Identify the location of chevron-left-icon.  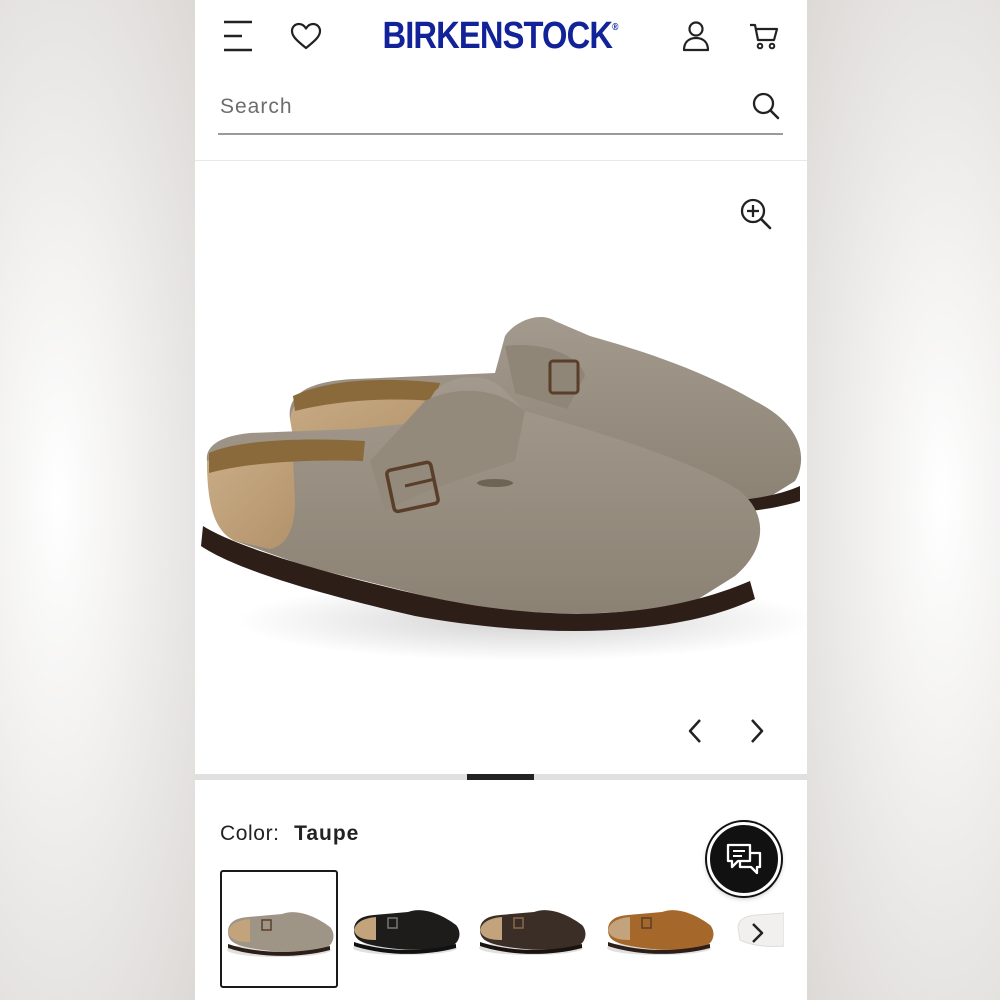
(695, 731).